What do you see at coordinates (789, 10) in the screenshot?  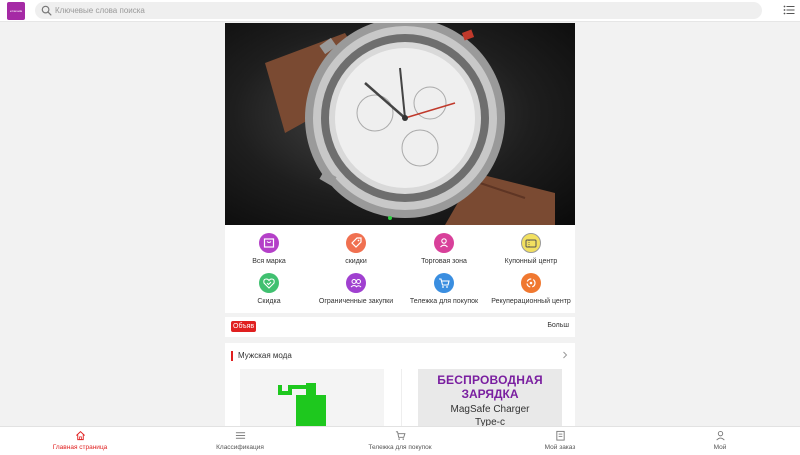 I see `list-menu-icon` at bounding box center [789, 10].